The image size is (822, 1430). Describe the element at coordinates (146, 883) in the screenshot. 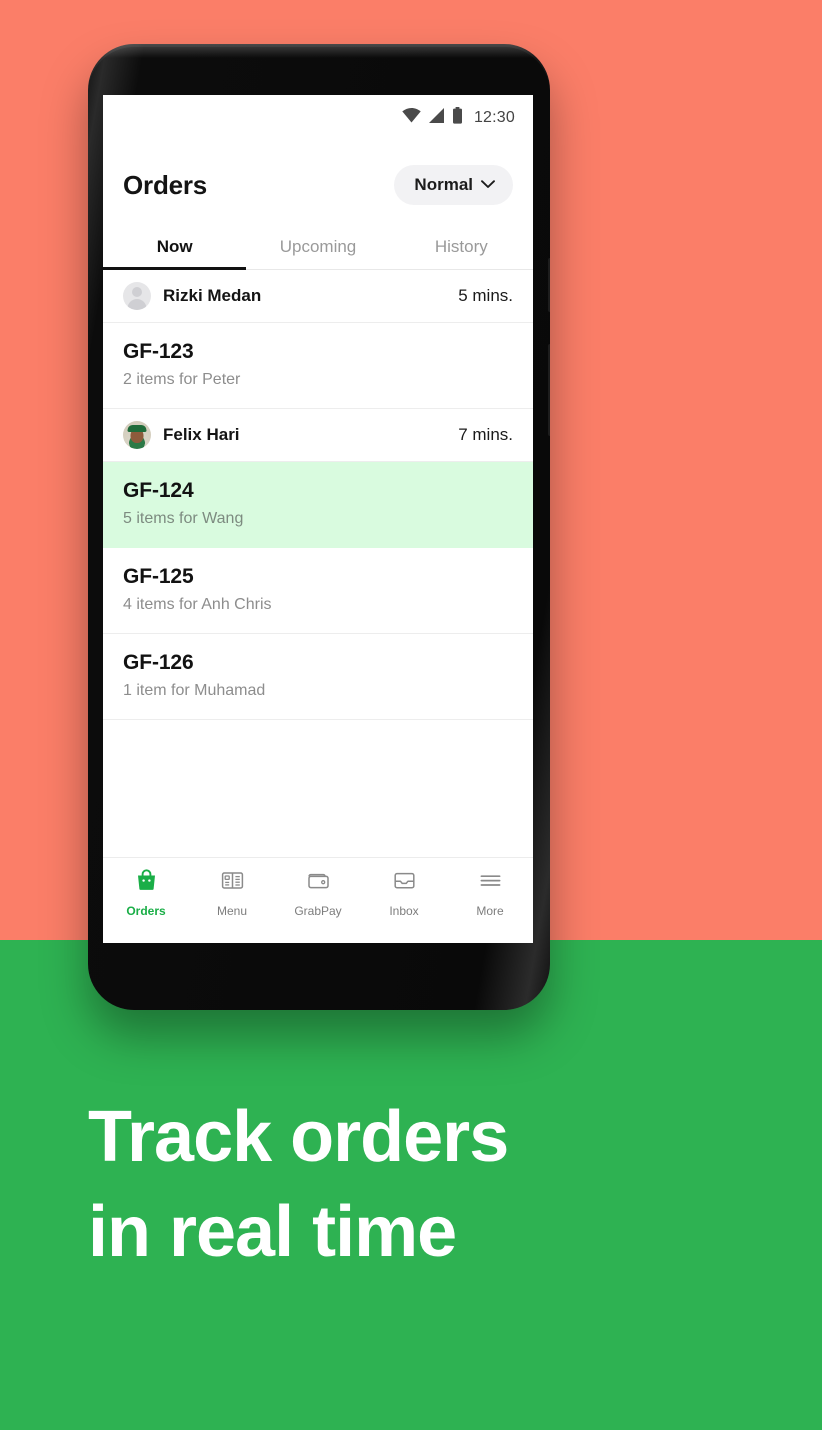

I see `shopping-bag-icon` at that location.